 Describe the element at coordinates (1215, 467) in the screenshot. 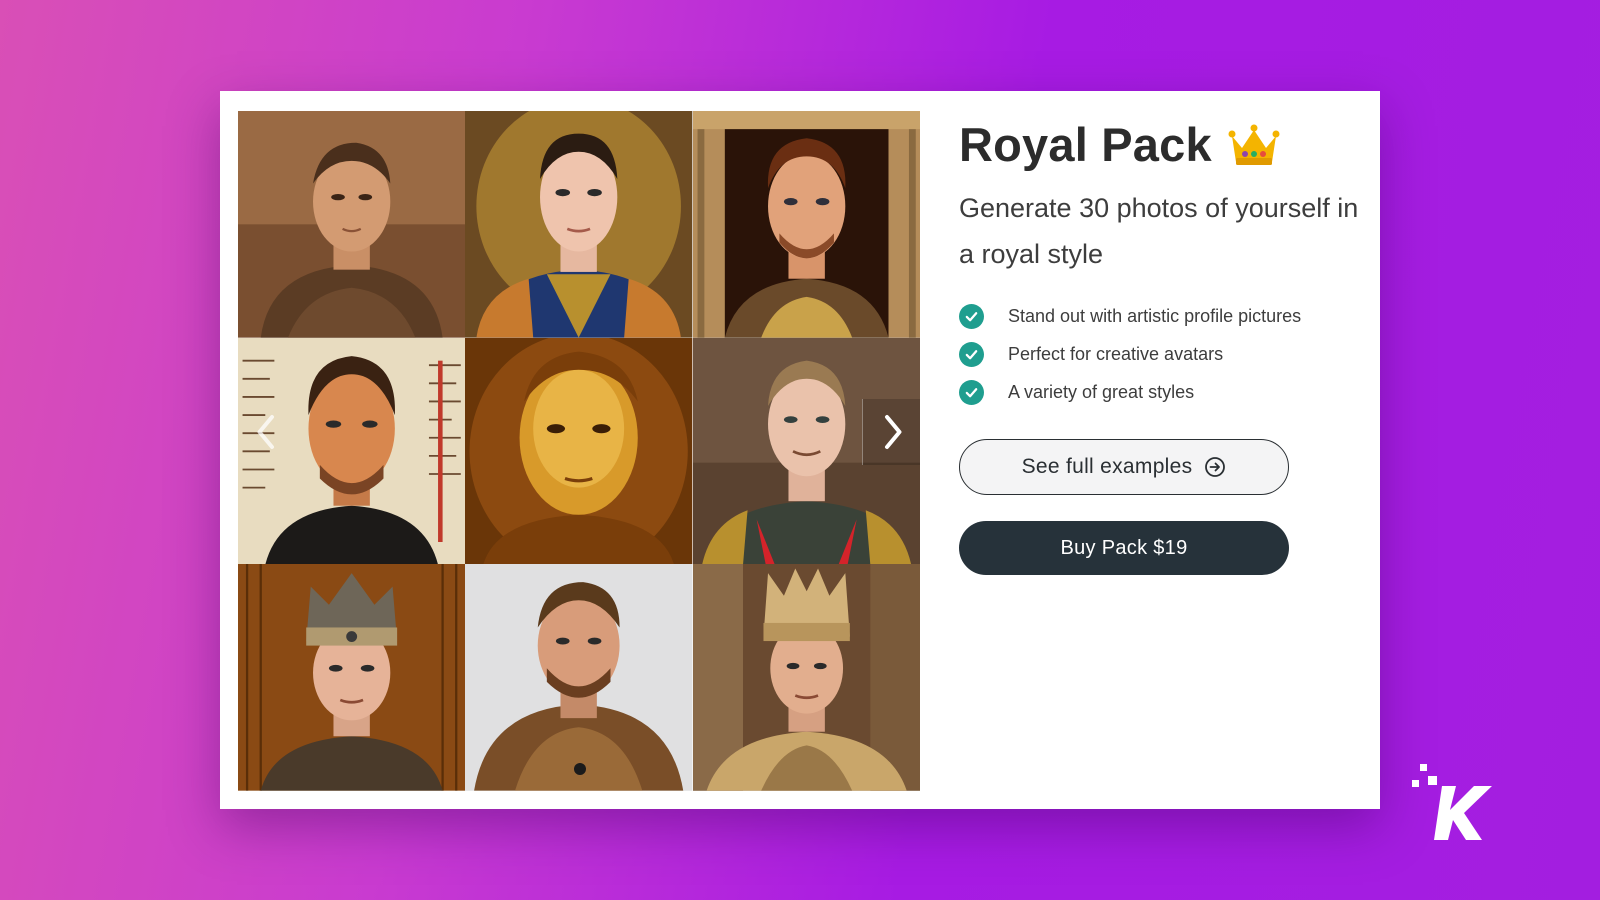

I see `arrow-circle-right-icon` at that location.